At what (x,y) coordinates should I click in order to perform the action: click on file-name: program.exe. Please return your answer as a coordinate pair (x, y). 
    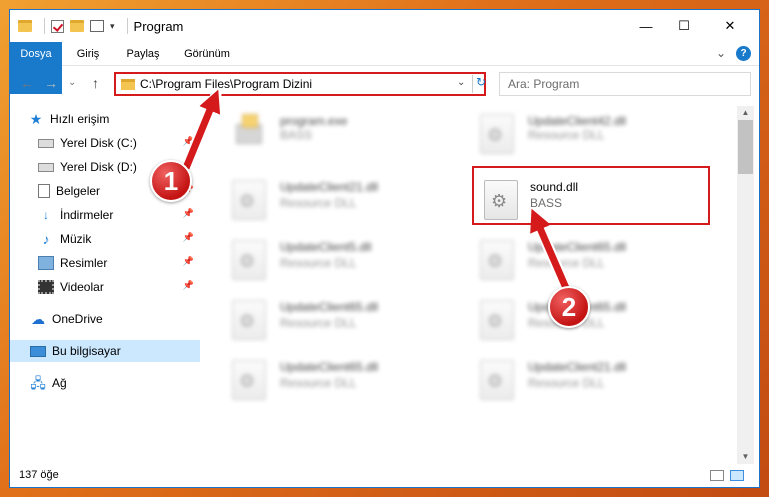
    Looking at the image, I should click on (314, 121).